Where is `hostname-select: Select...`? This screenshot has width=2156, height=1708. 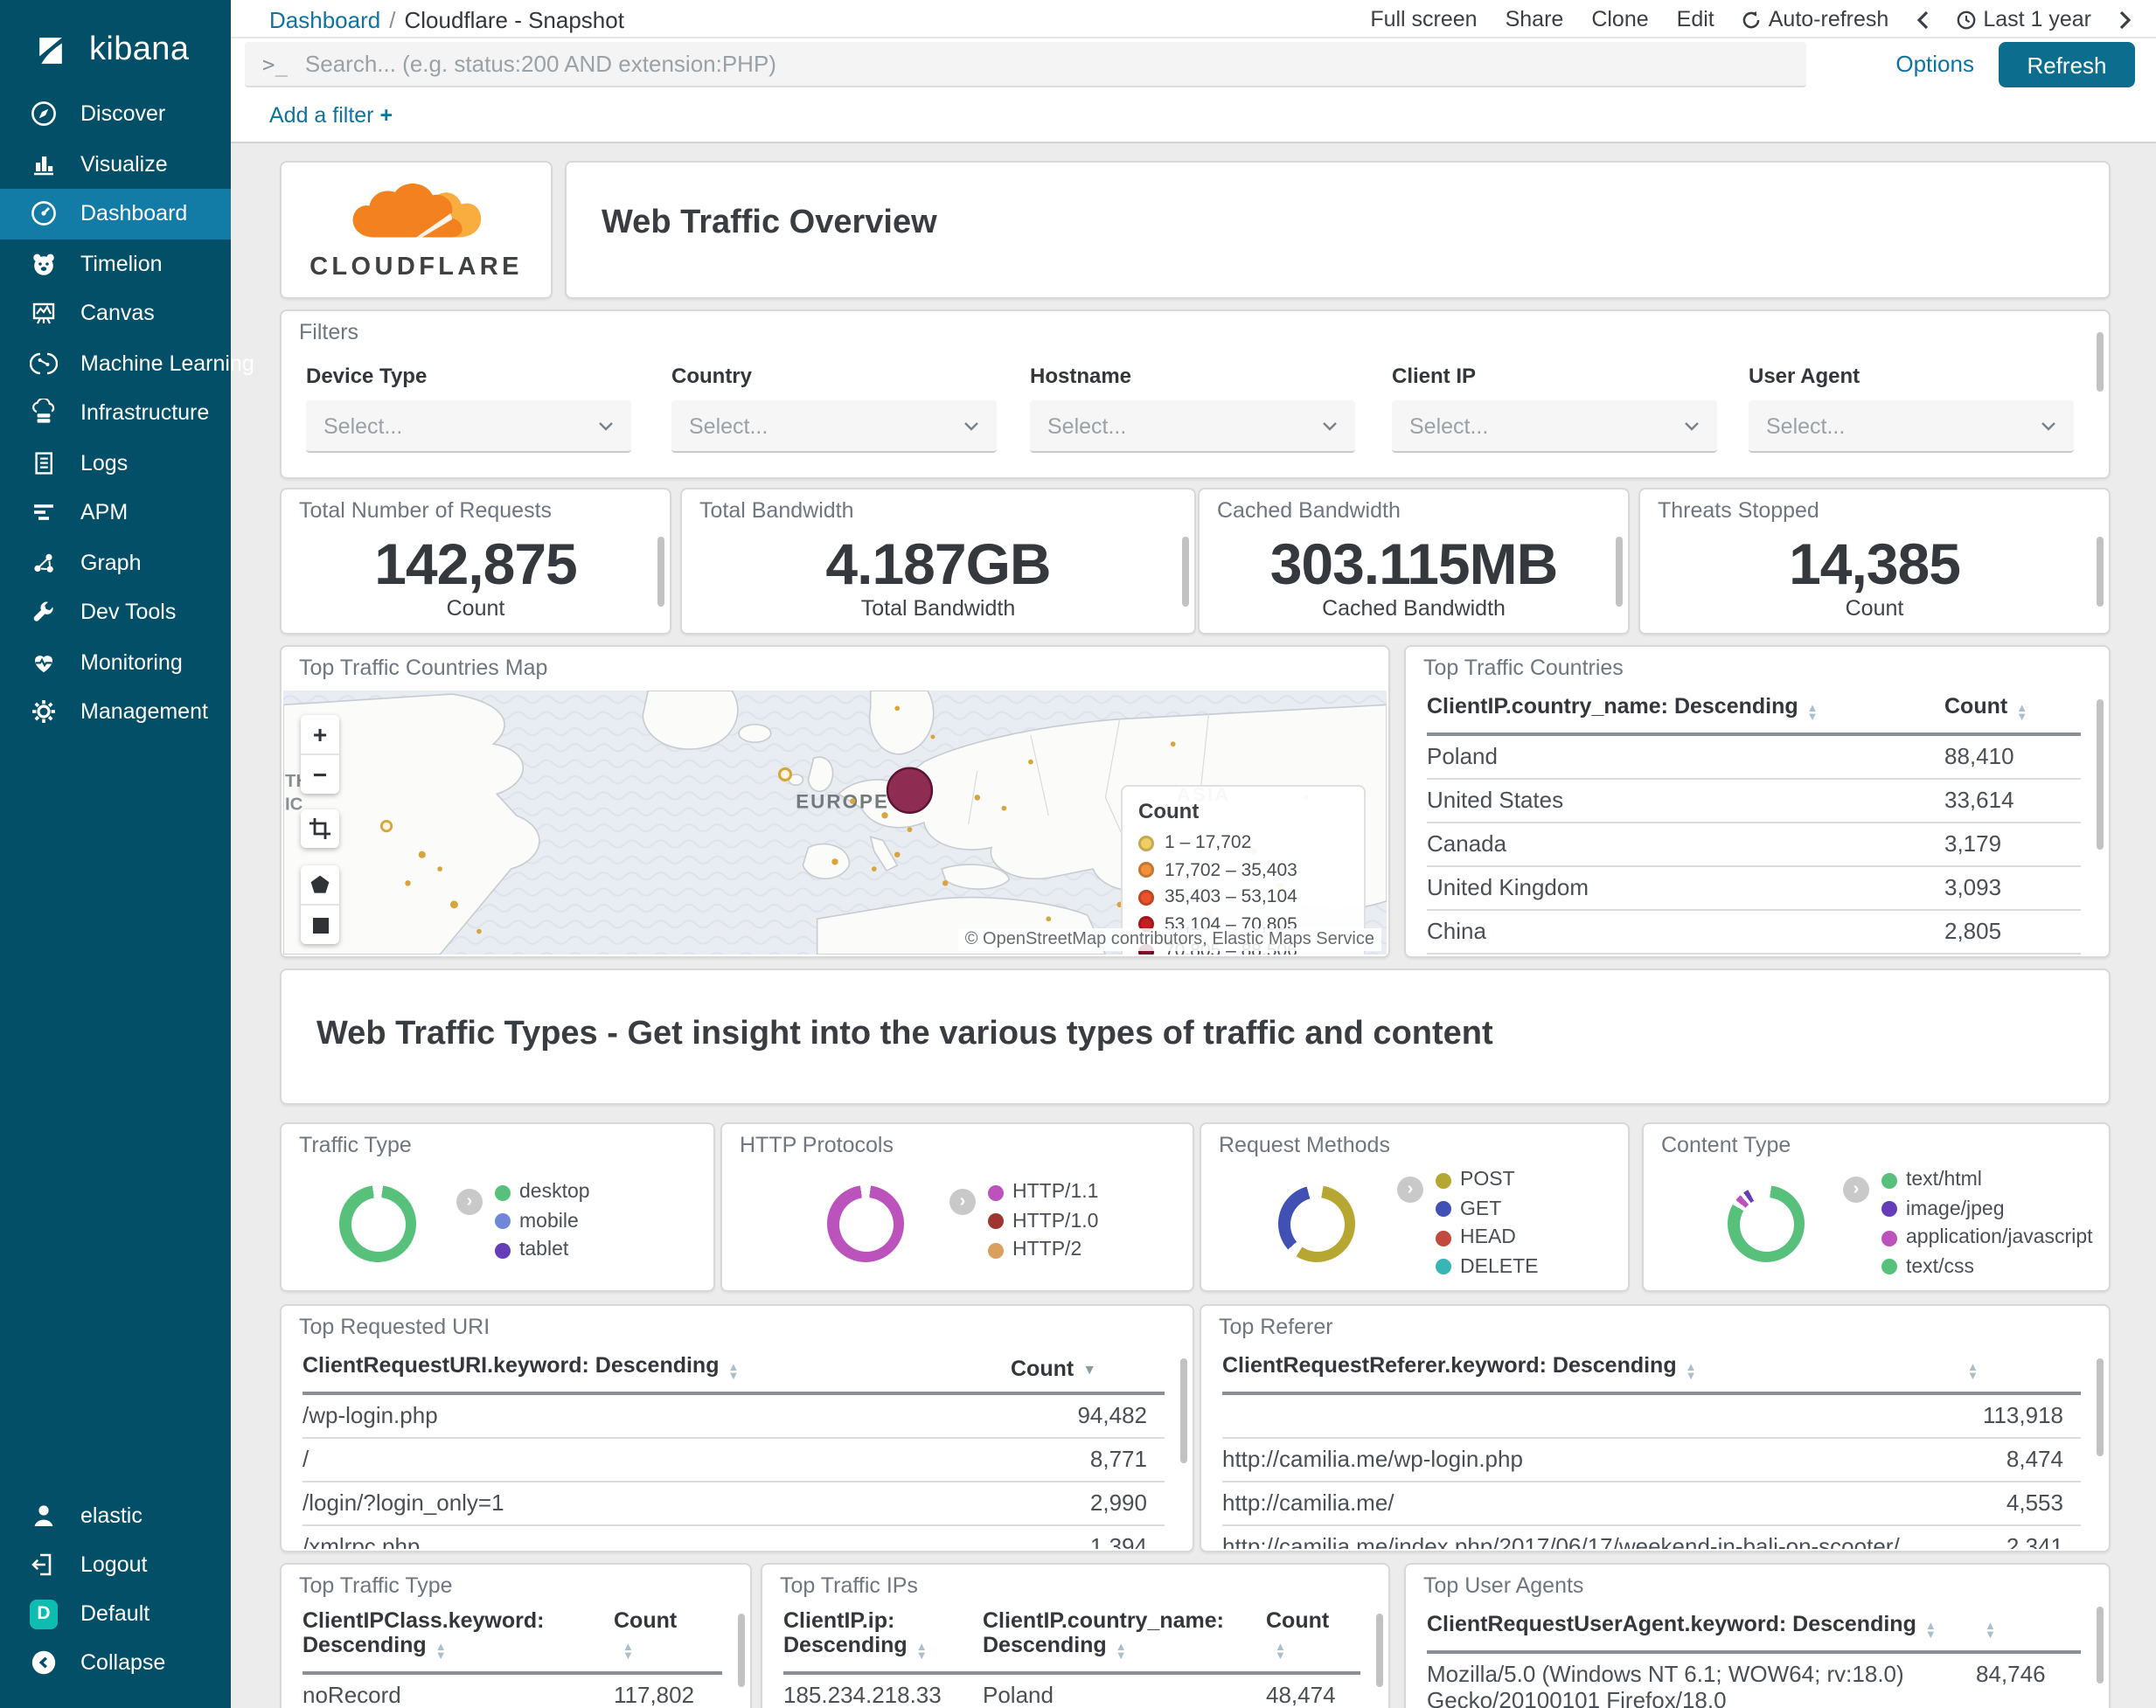 hostname-select: Select... is located at coordinates (1192, 426).